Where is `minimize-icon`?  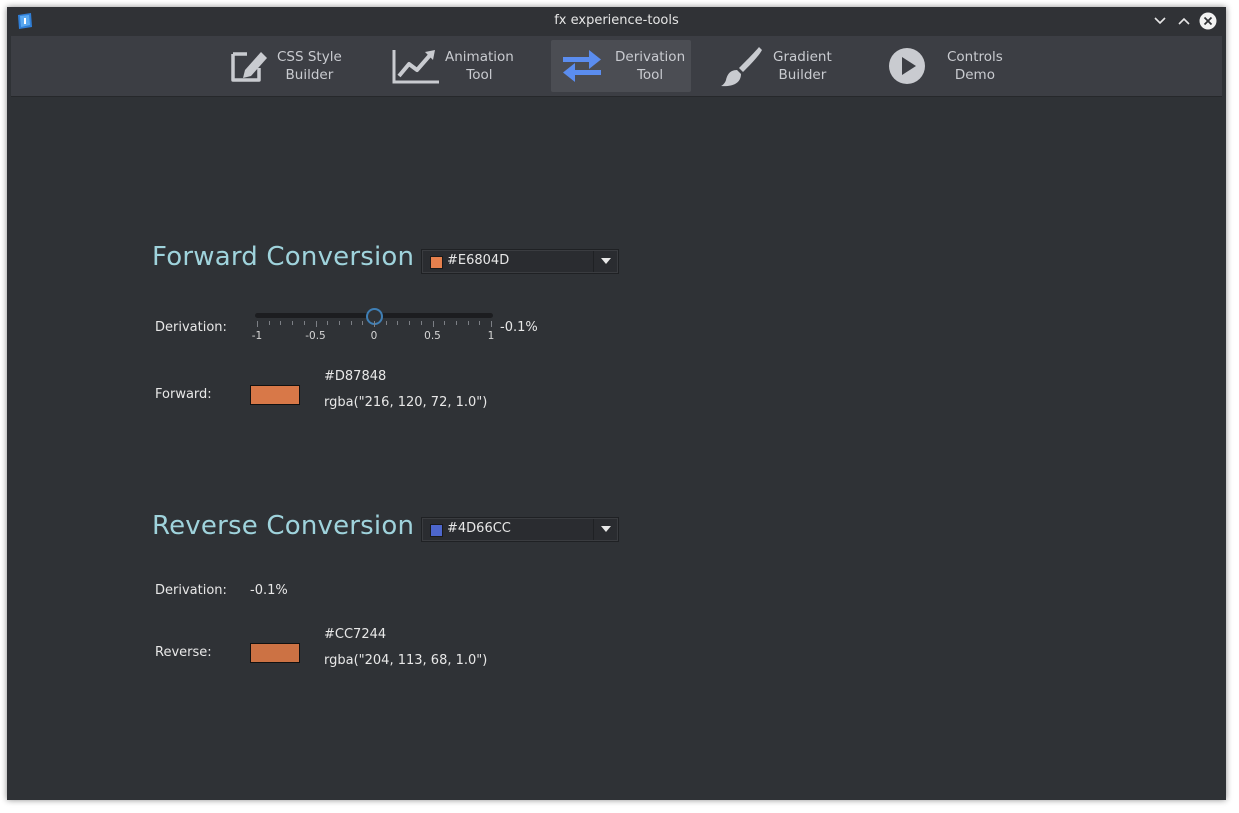
minimize-icon is located at coordinates (1160, 21).